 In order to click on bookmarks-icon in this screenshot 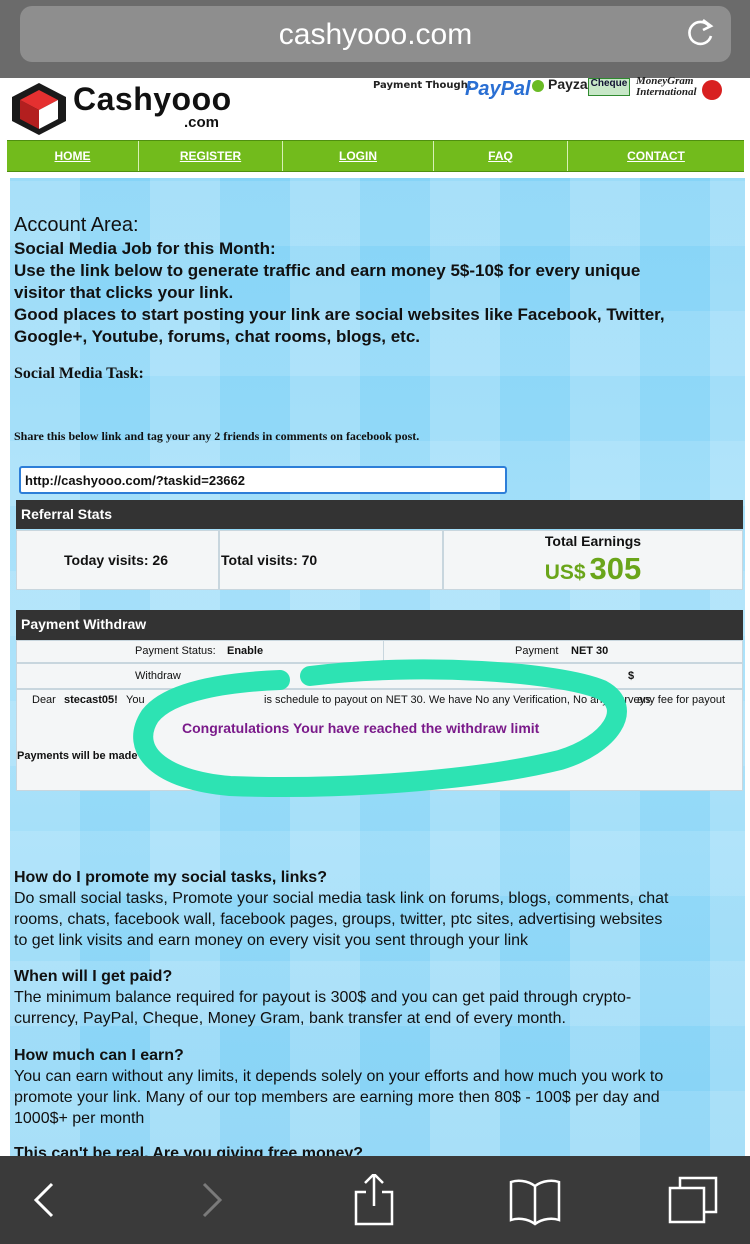, I will do `click(535, 1200)`.